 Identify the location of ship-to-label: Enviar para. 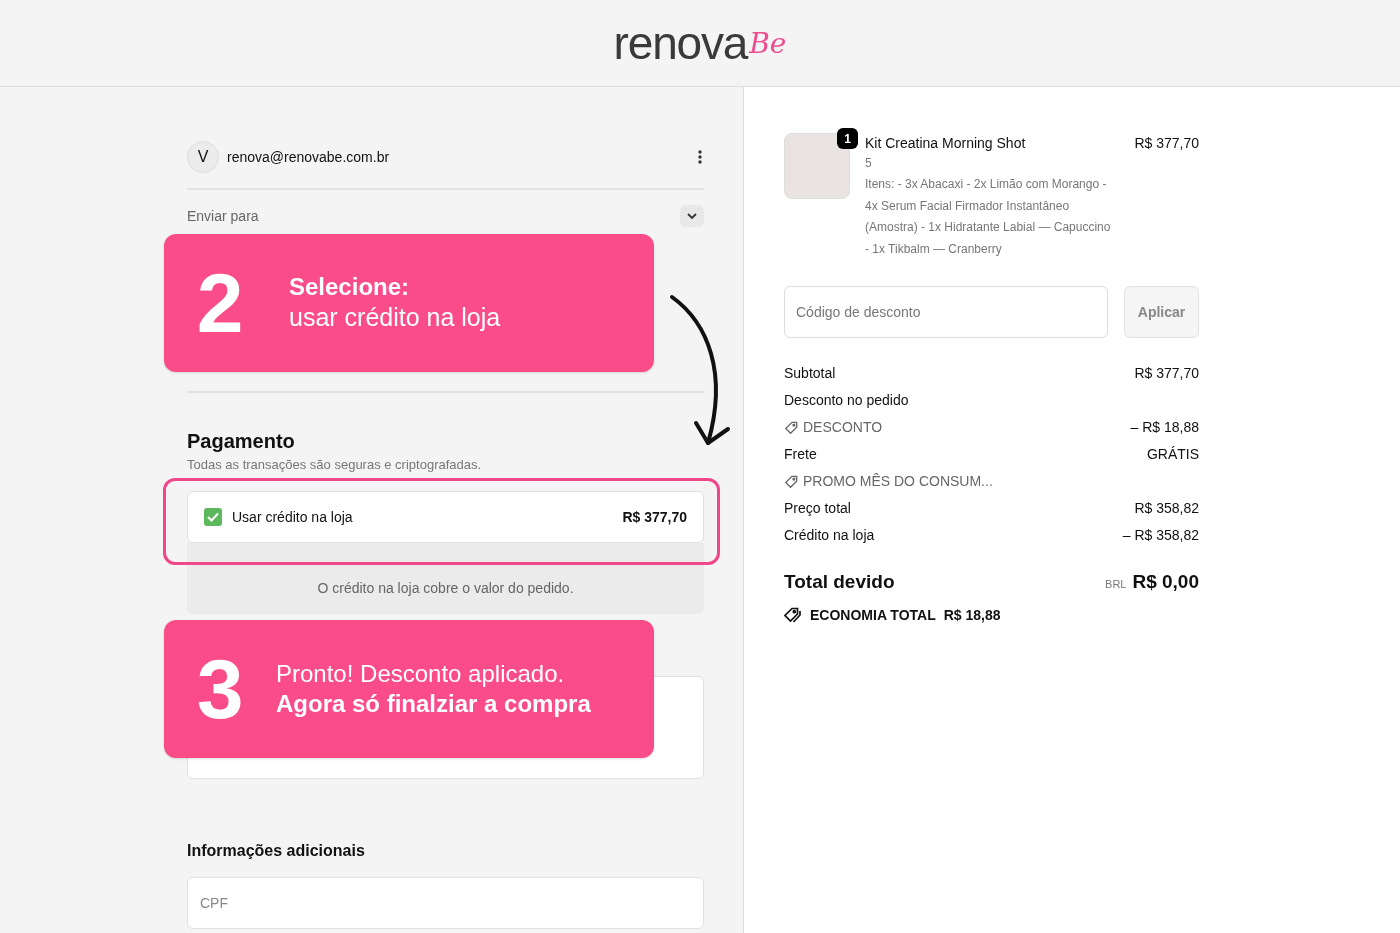
(223, 216).